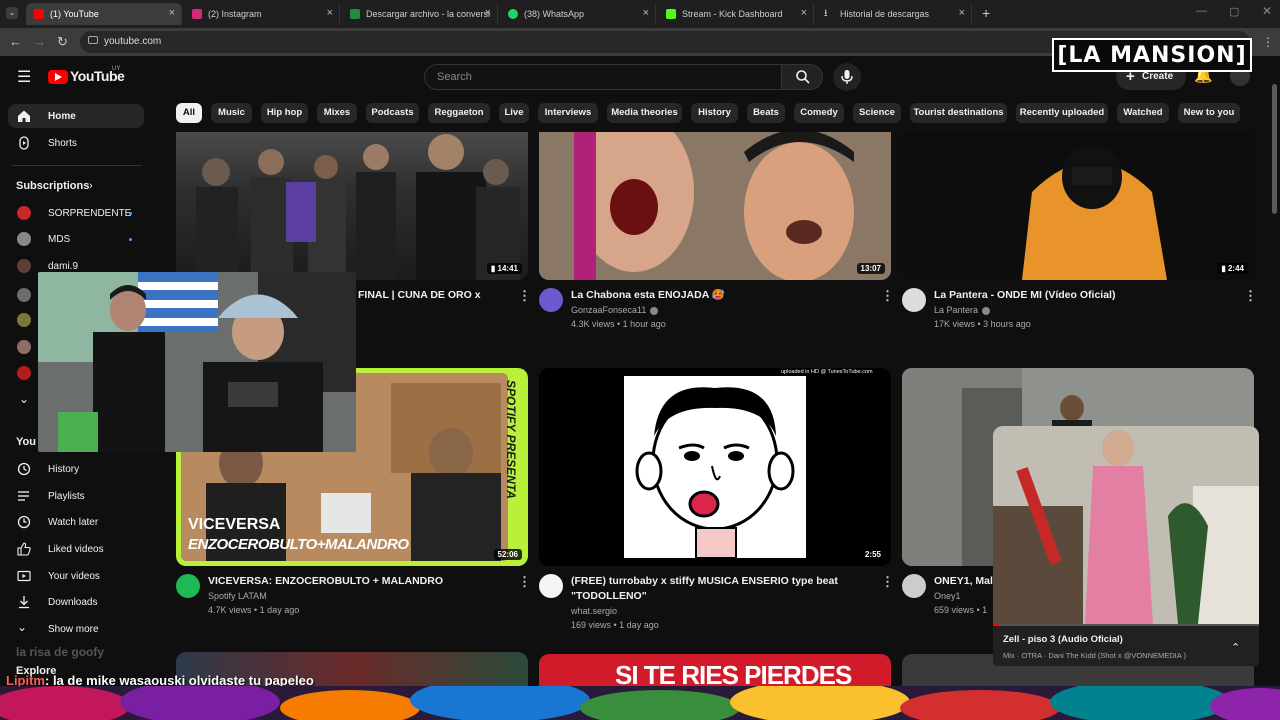 This screenshot has height=720, width=1280. What do you see at coordinates (568, 113) in the screenshot?
I see `chip-interviews: Interviews` at bounding box center [568, 113].